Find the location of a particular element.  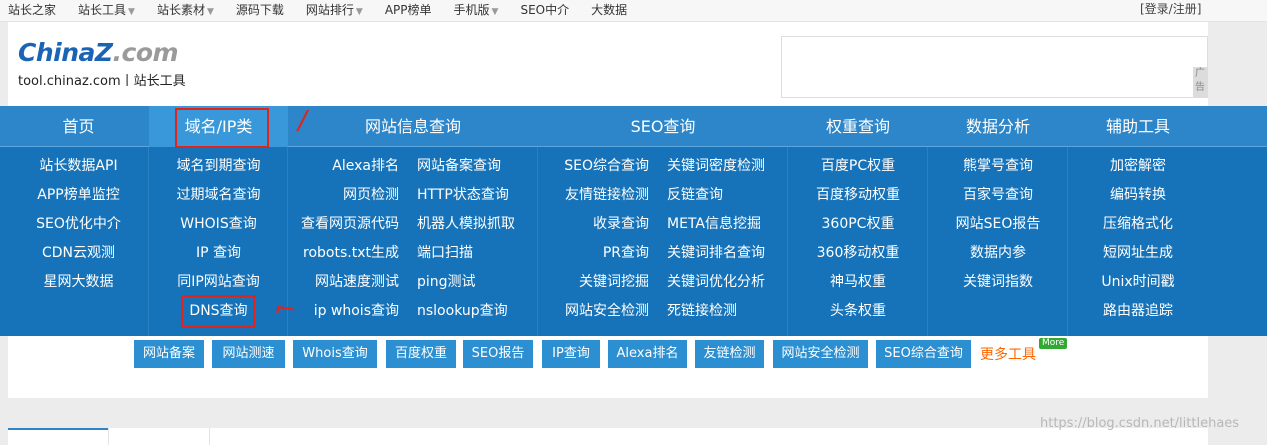

top-nav-item: APP榜单 is located at coordinates (408, 11).